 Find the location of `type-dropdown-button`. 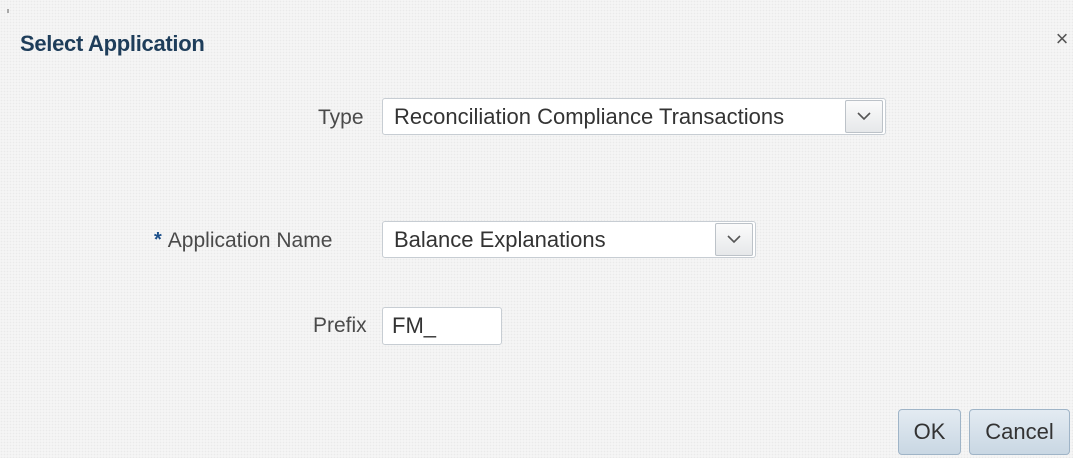

type-dropdown-button is located at coordinates (864, 116).